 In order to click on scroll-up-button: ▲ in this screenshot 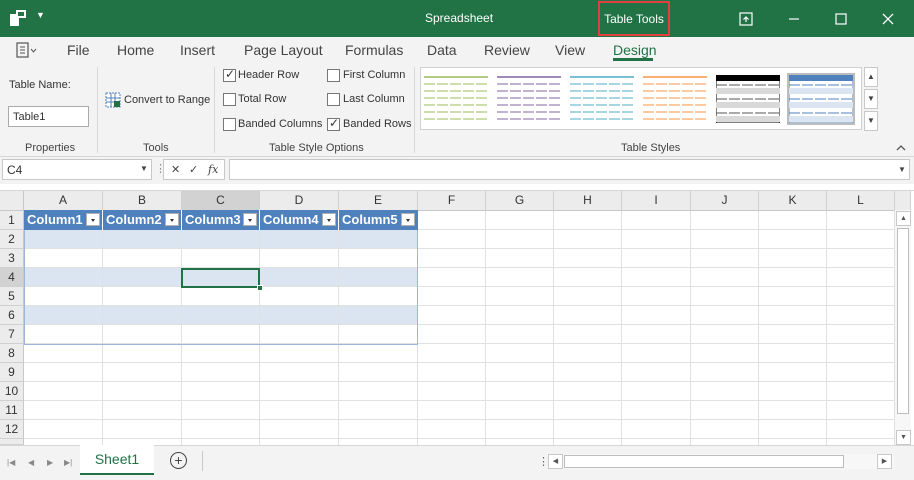, I will do `click(903, 218)`.